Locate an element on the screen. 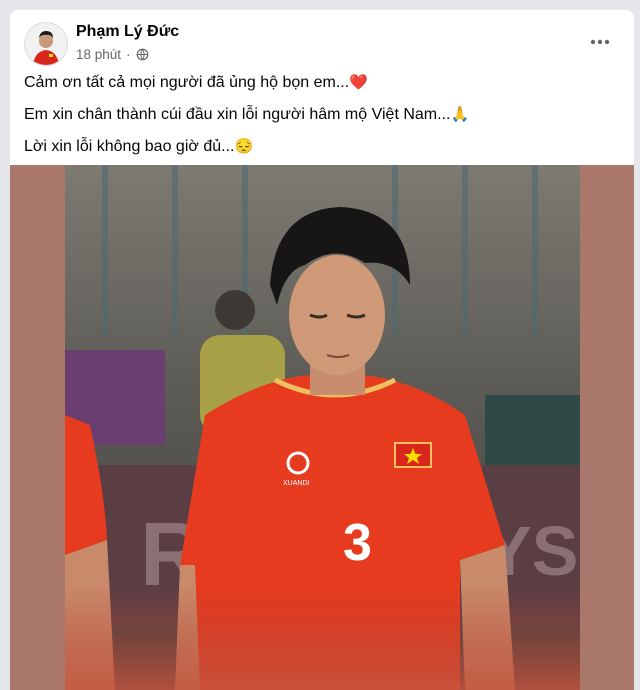  post-time: 18 phút is located at coordinates (98, 54).